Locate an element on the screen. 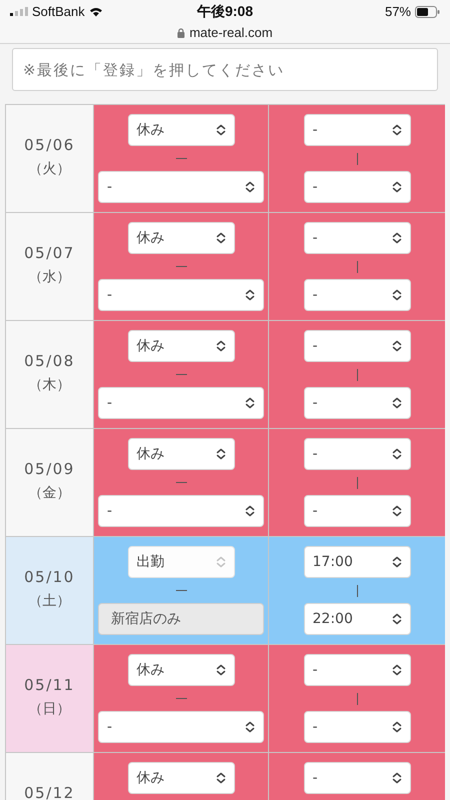 The width and height of the screenshot is (450, 800). page-url: mate-real.com is located at coordinates (231, 32).